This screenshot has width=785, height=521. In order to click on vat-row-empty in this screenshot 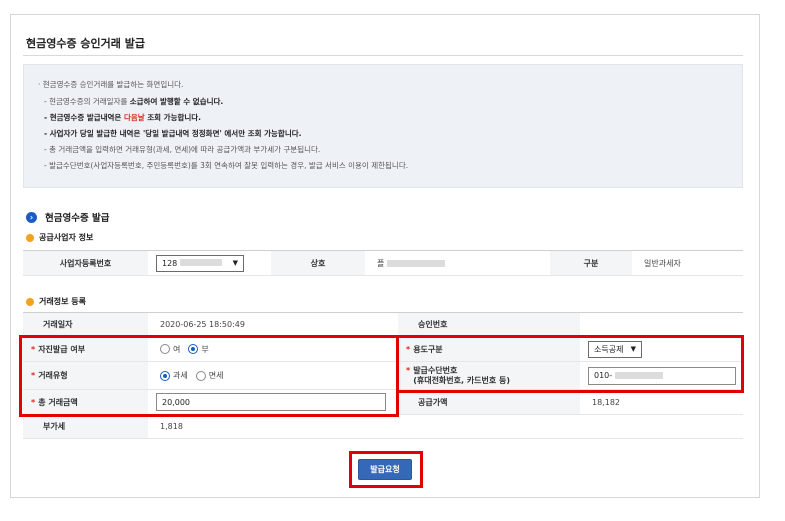, I will do `click(570, 426)`.